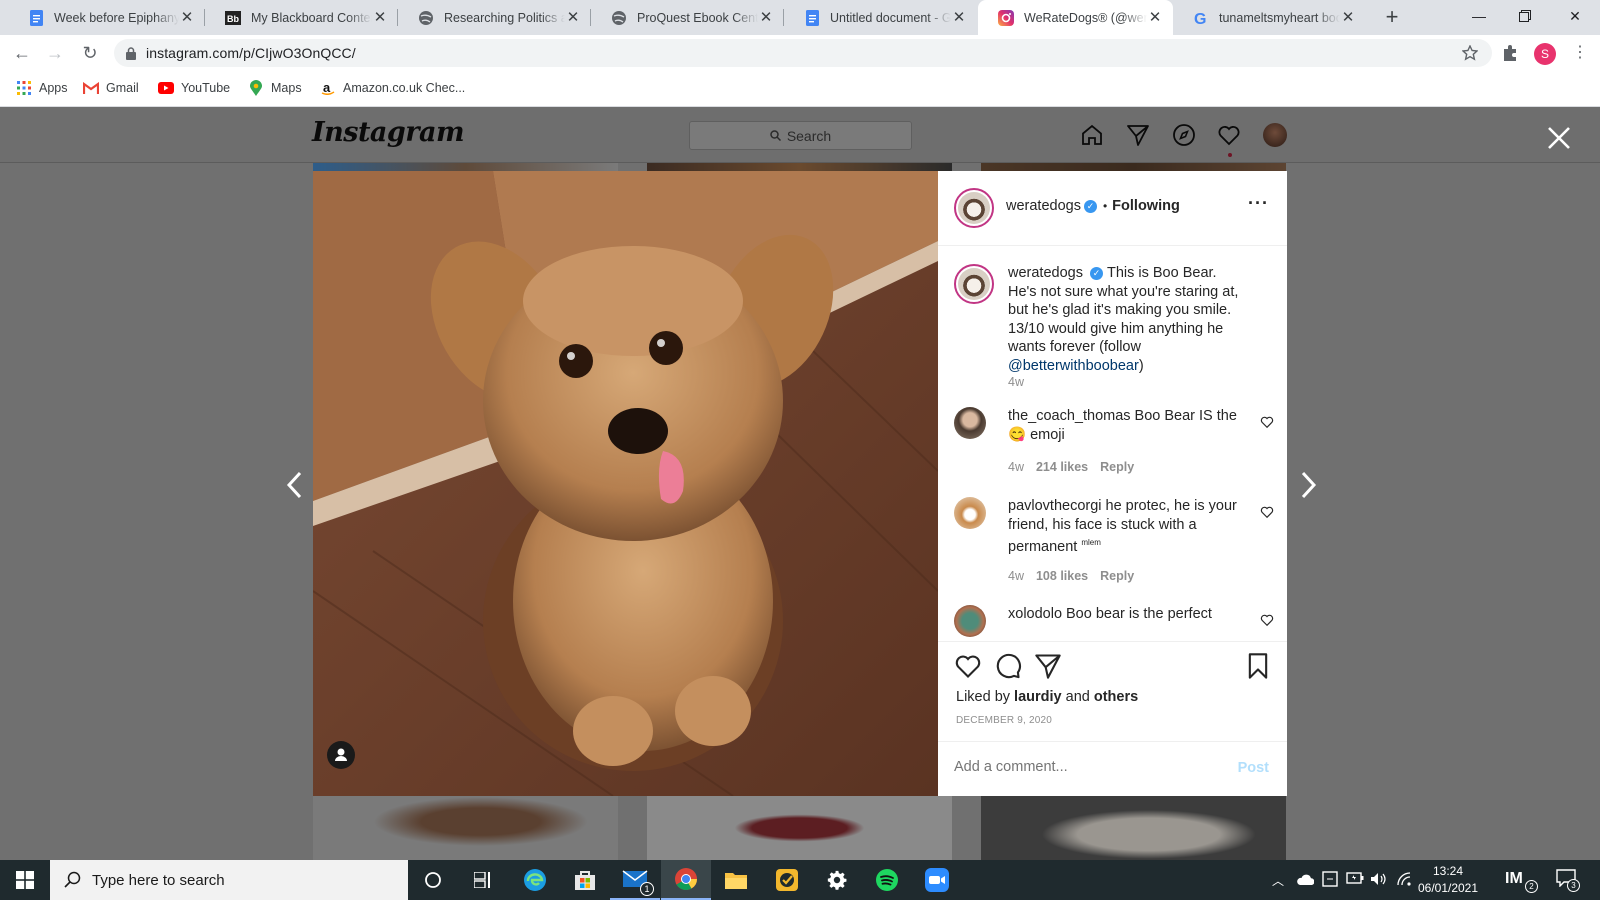  What do you see at coordinates (1355, 878) in the screenshot?
I see `battery-icon` at bounding box center [1355, 878].